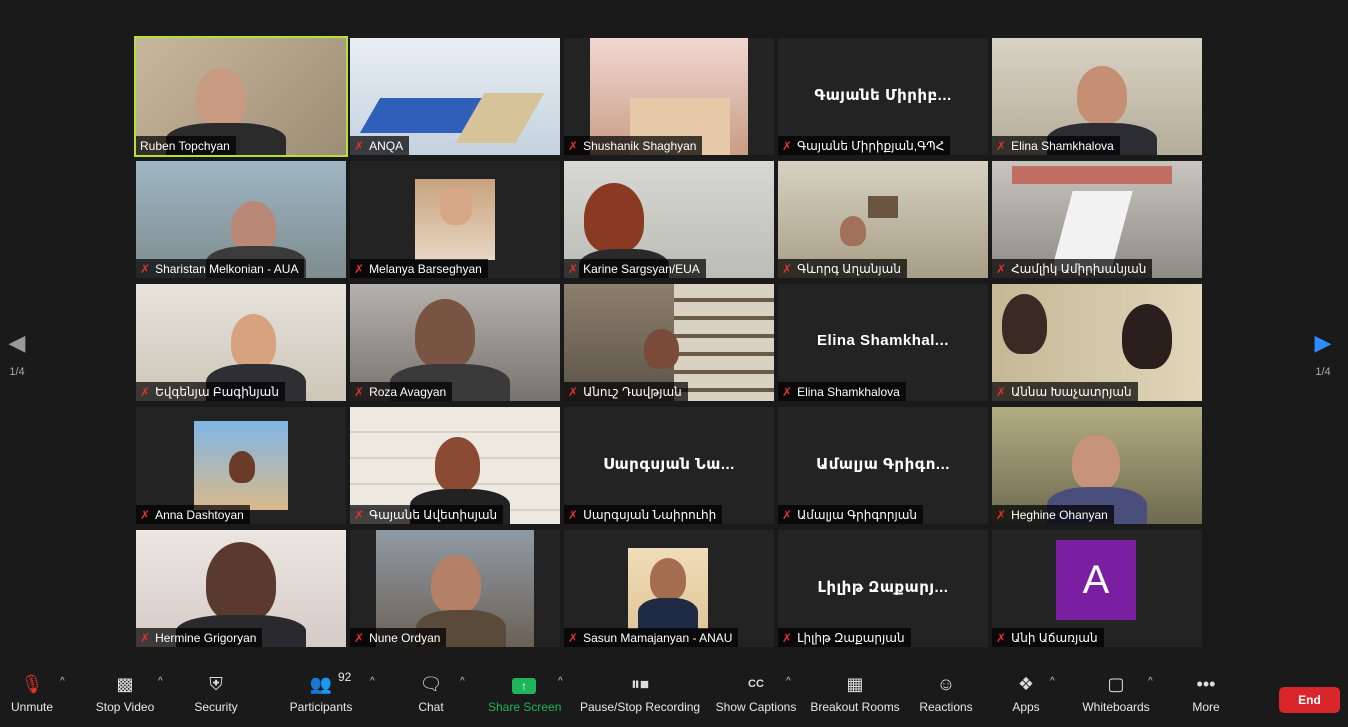 This screenshot has height=727, width=1348. What do you see at coordinates (1097, 96) in the screenshot?
I see `participant-tile: ✗ Elina Shamkhalova` at bounding box center [1097, 96].